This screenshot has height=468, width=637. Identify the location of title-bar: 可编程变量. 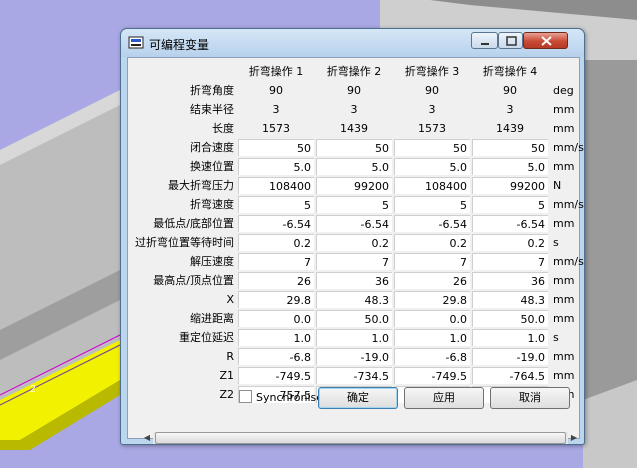
(352, 43).